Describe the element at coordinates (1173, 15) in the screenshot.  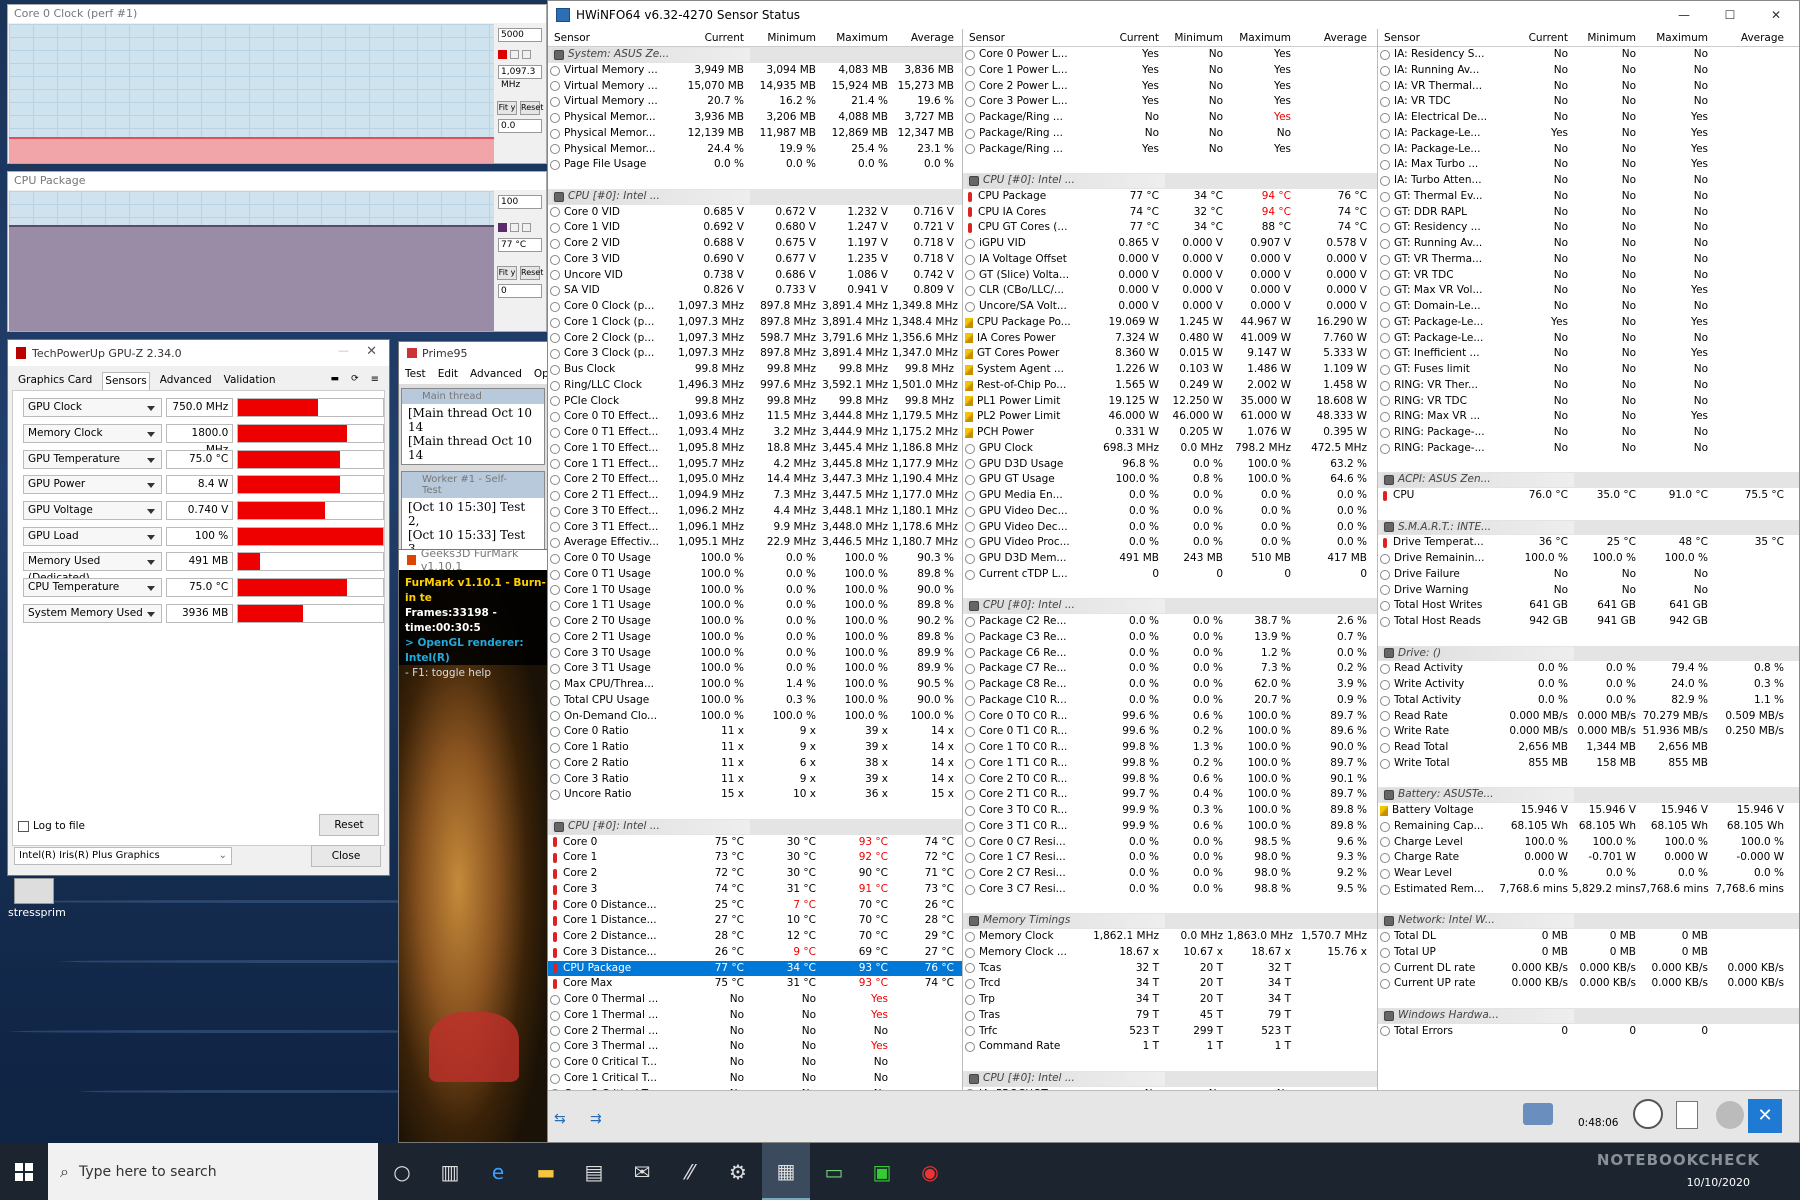
I see `hwinfo-titlebar: HWiNFO64 v6.32-4270 Sensor Status — ☐ ✕` at that location.